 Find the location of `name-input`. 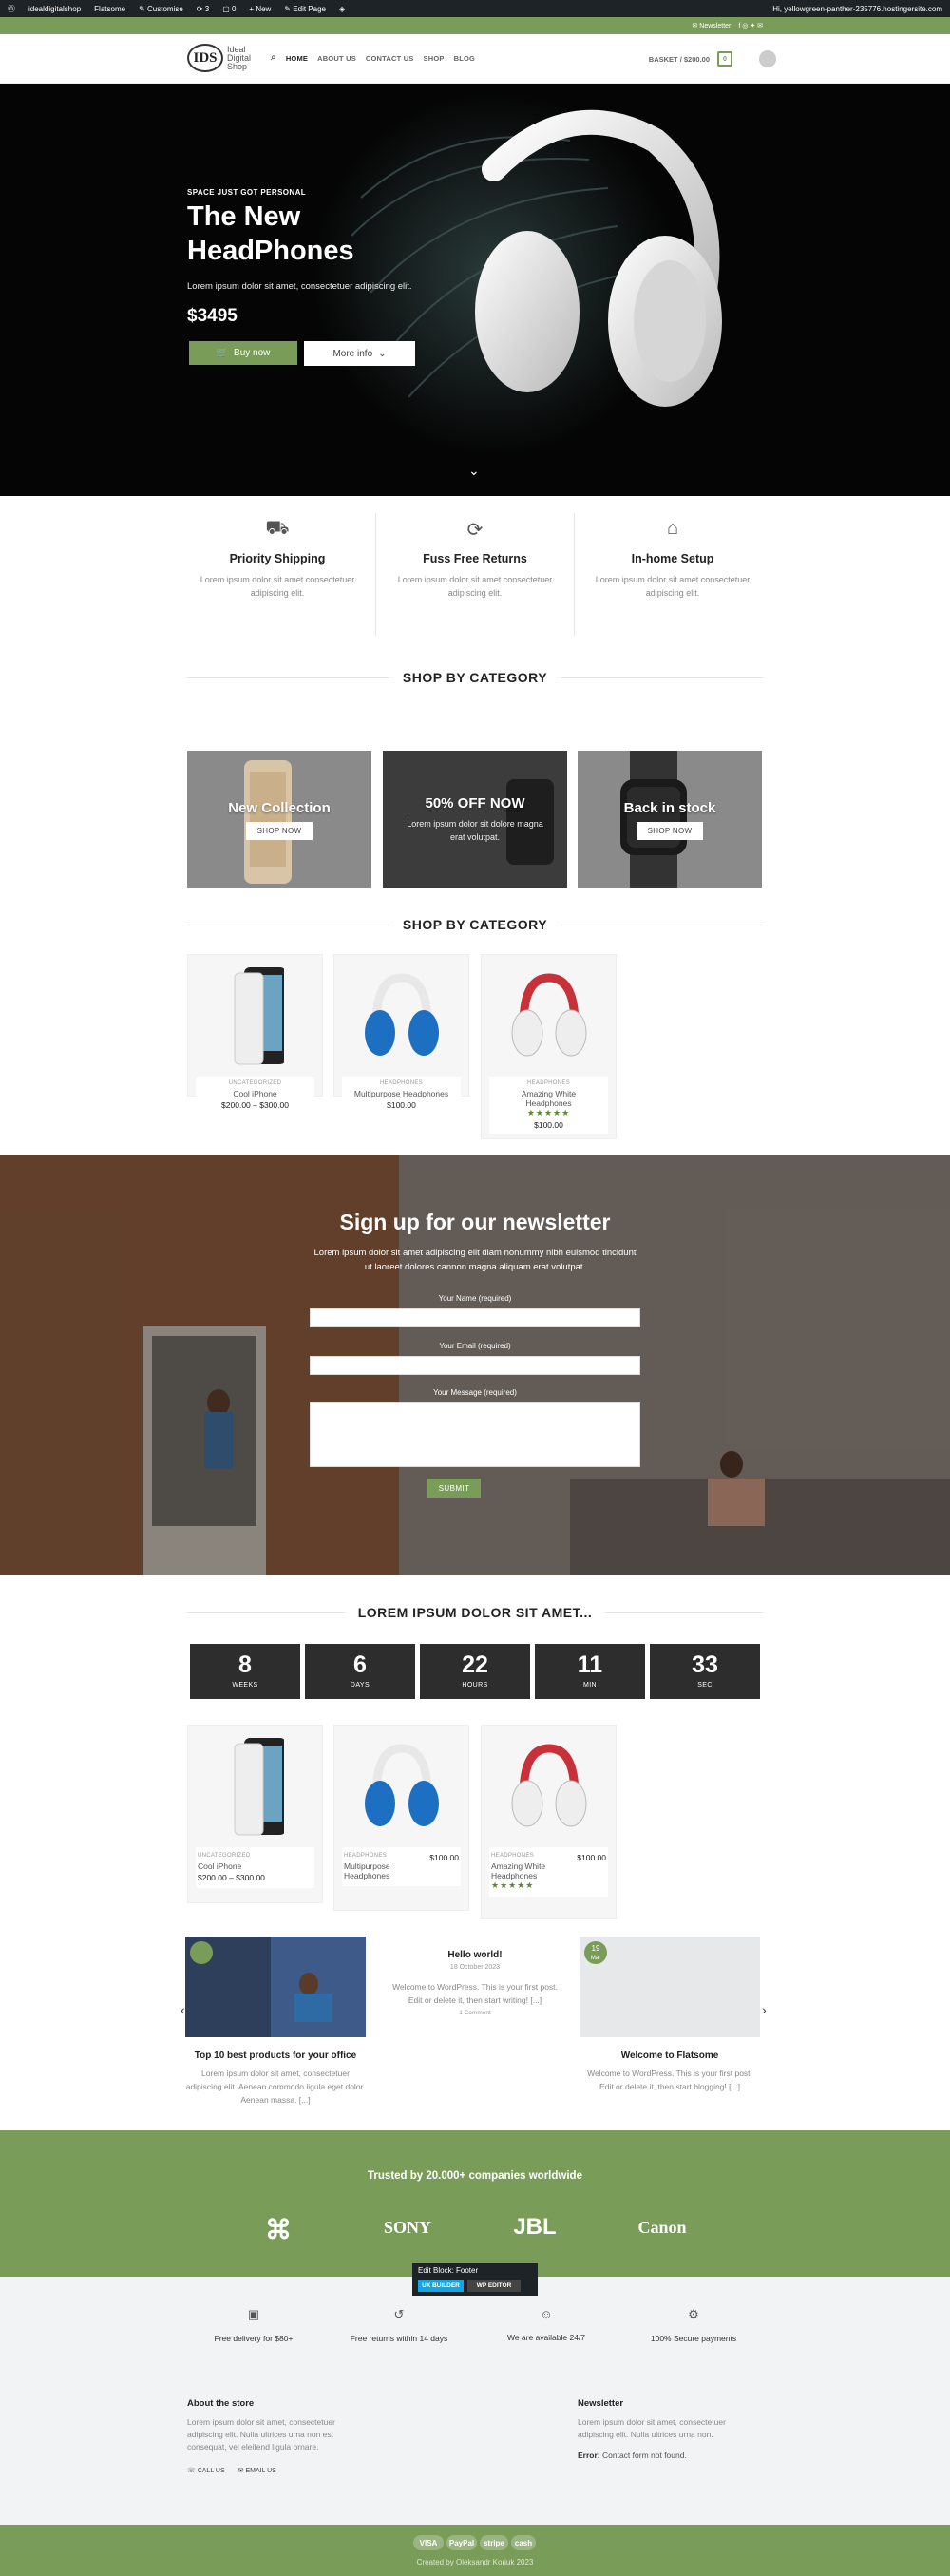

name-input is located at coordinates (475, 1317).